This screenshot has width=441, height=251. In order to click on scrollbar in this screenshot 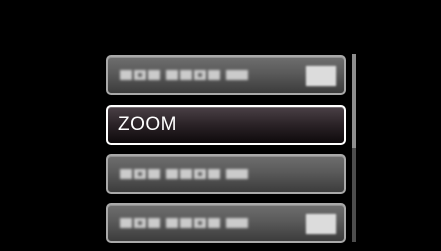, I will do `click(354, 148)`.